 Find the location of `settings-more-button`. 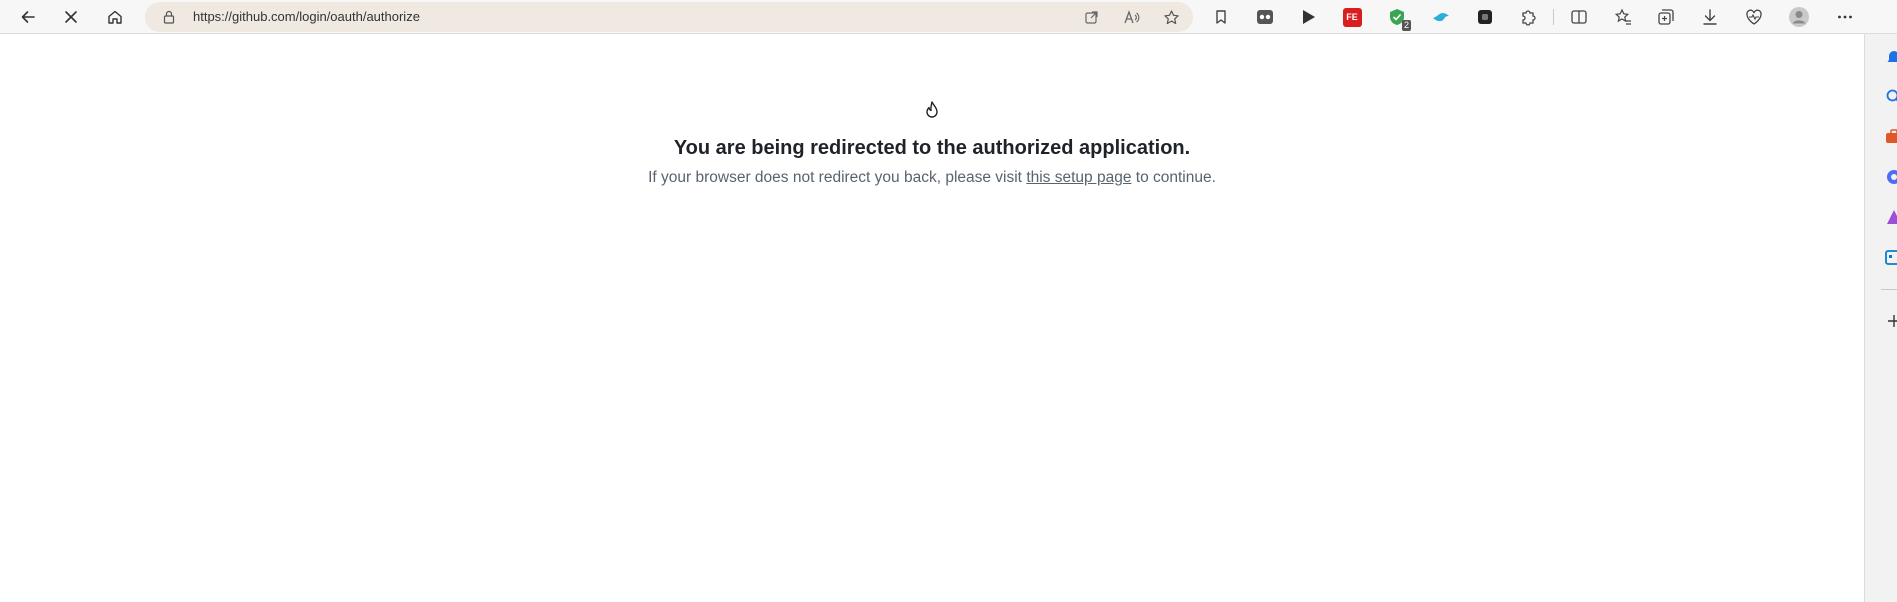

settings-more-button is located at coordinates (1845, 17).